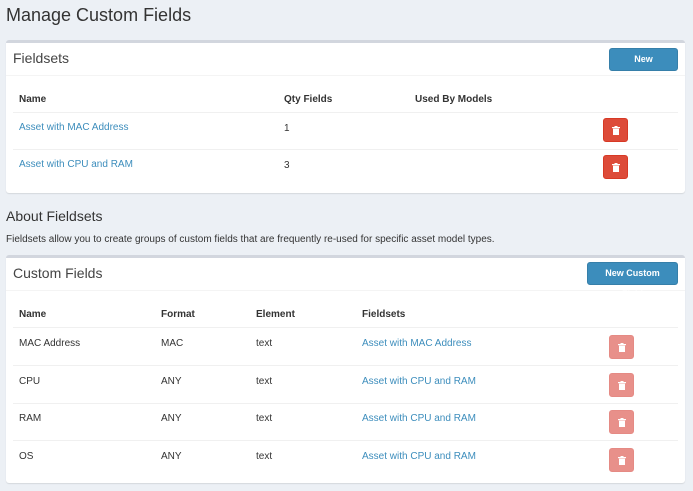  I want to click on custom-fields-title: Custom Fields, so click(58, 273).